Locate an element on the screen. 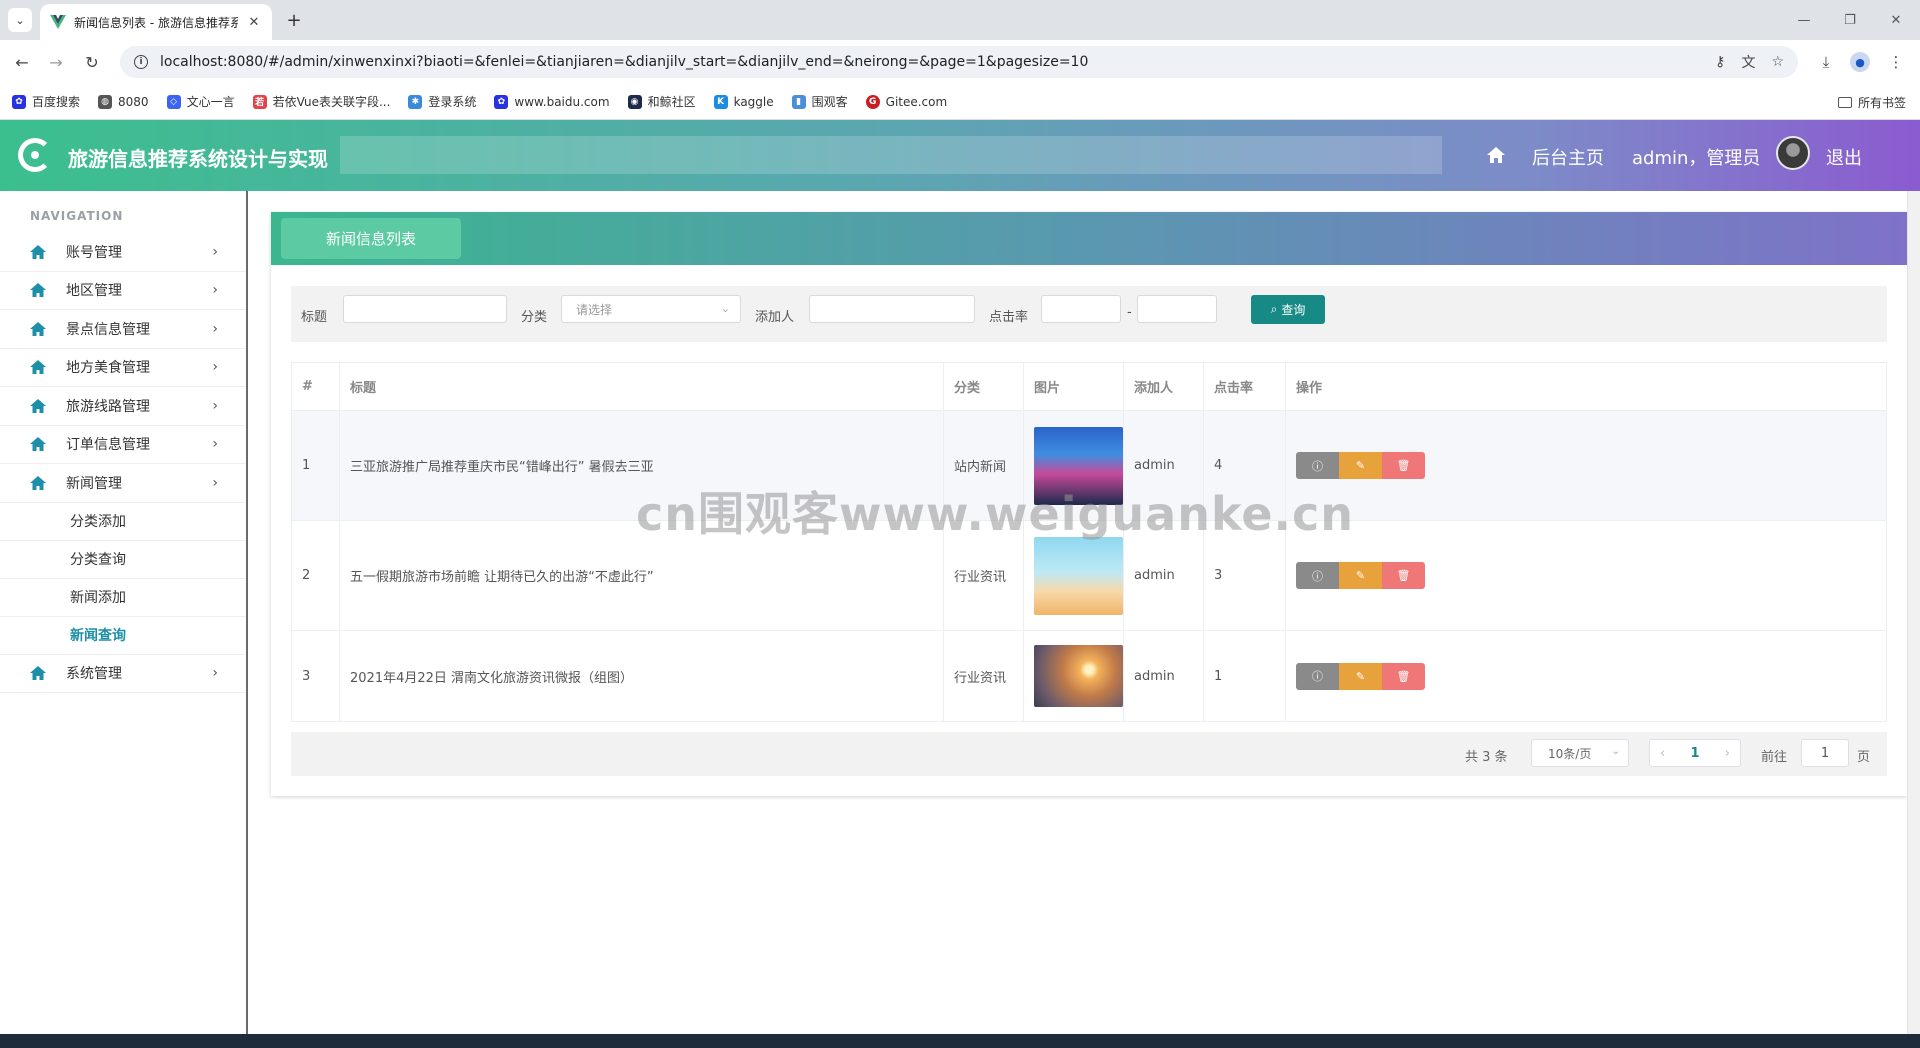 This screenshot has width=1920, height=1048. kaggle-icon: K is located at coordinates (720, 101).